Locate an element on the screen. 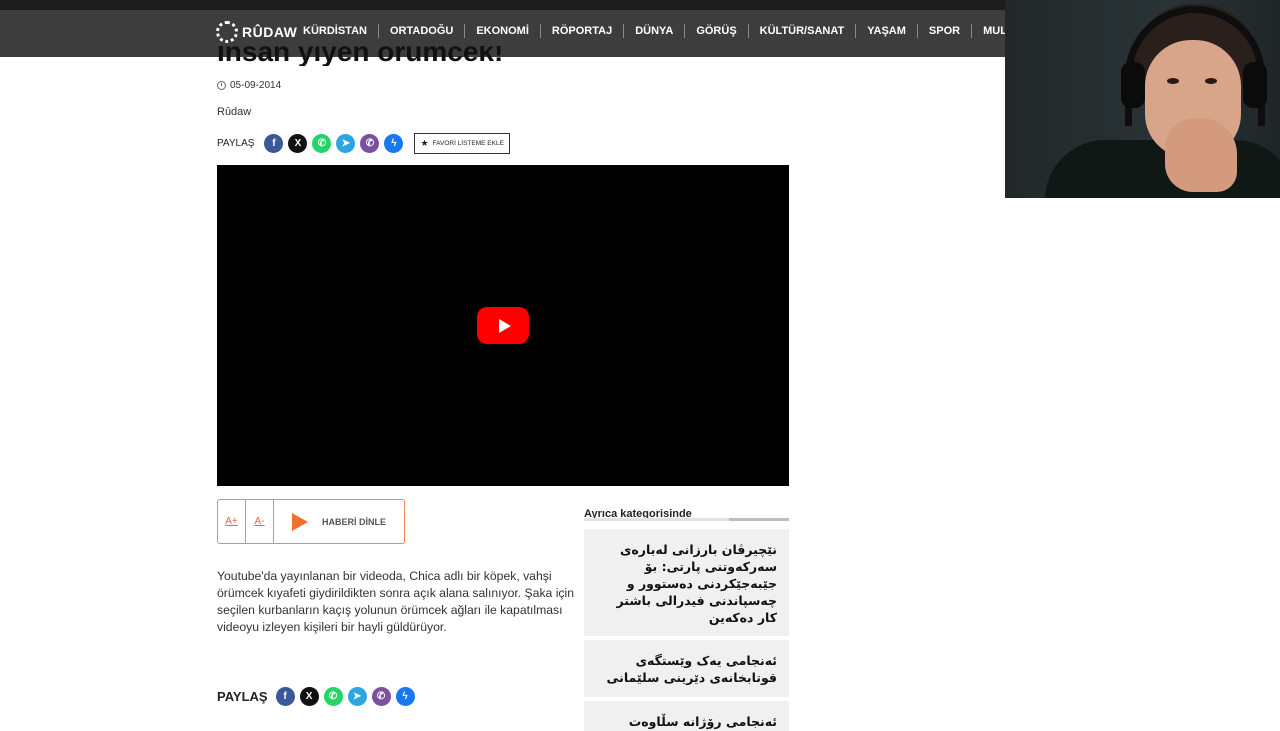 Image resolution: width=1280 pixels, height=731 pixels. font-increase-button: A+ is located at coordinates (232, 521).